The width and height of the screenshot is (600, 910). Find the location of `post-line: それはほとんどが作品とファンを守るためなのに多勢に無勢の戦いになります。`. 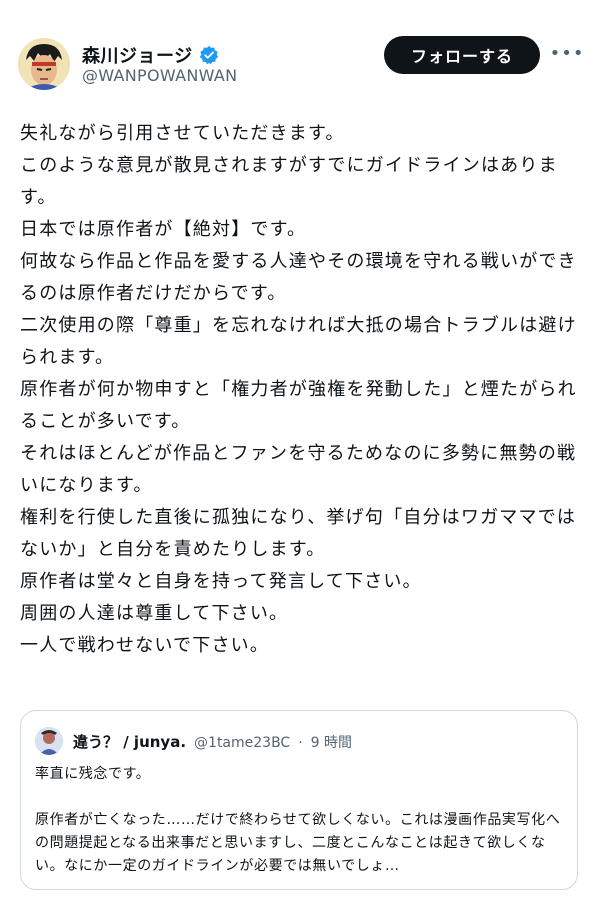

post-line: それはほとんどが作品とファンを守るためなのに多勢に無勢の戦いになります。 is located at coordinates (298, 469).